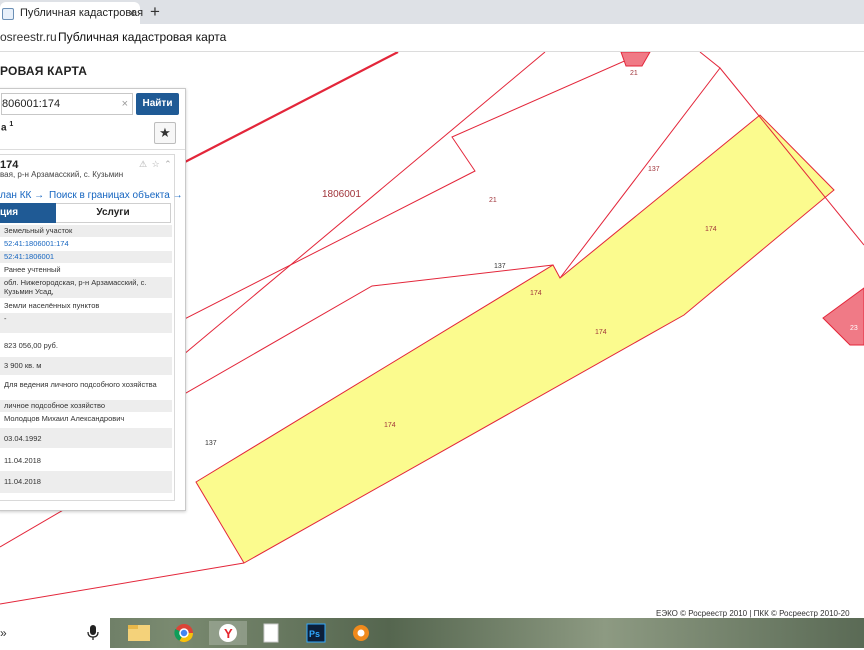 Image resolution: width=864 pixels, height=650 pixels. What do you see at coordinates (500, 266) in the screenshot?
I see `parcel-label-137-b: 137` at bounding box center [500, 266].